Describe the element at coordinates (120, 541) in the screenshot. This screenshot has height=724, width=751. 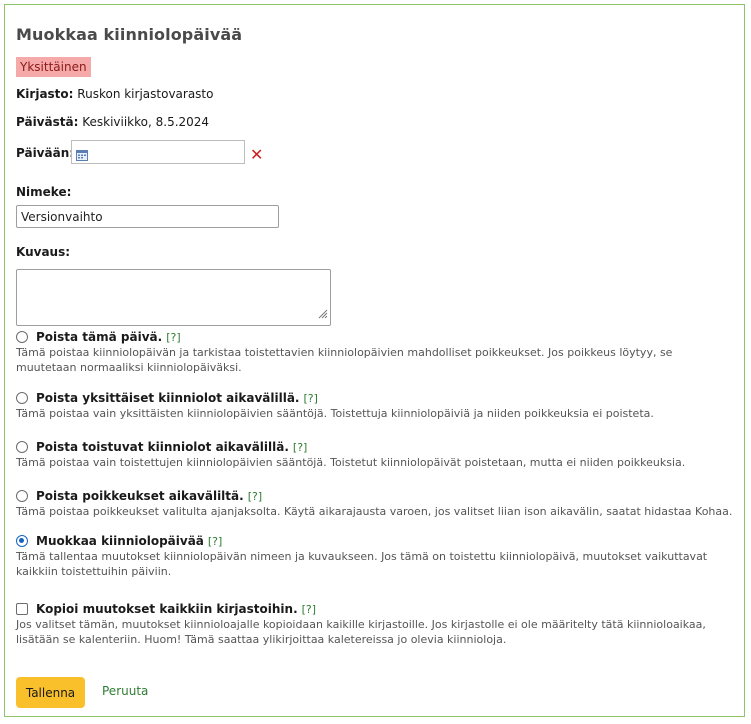
I see `option-title: Muokkaa kiinniolopäivää` at that location.